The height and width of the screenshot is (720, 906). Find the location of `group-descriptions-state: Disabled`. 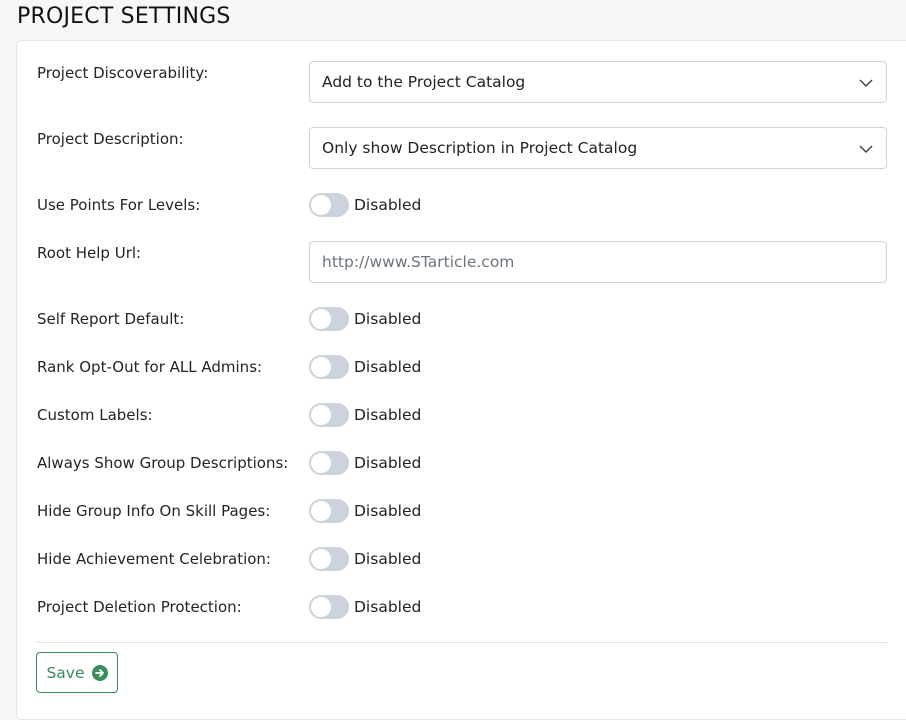

group-descriptions-state: Disabled is located at coordinates (388, 463).